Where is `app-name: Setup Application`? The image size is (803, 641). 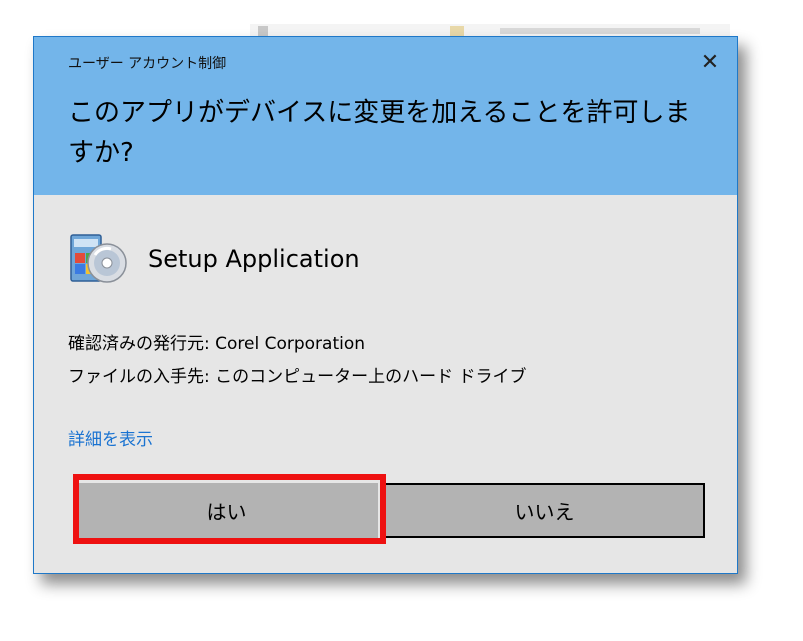
app-name: Setup Application is located at coordinates (254, 259).